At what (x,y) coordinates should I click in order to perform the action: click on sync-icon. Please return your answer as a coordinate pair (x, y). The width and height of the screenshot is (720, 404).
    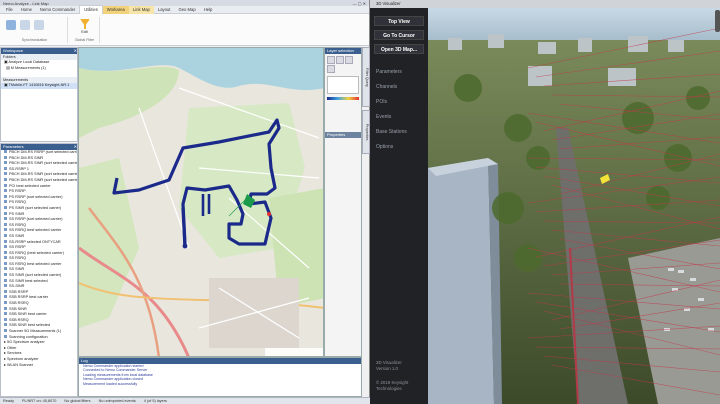
    Looking at the image, I should click on (11, 25).